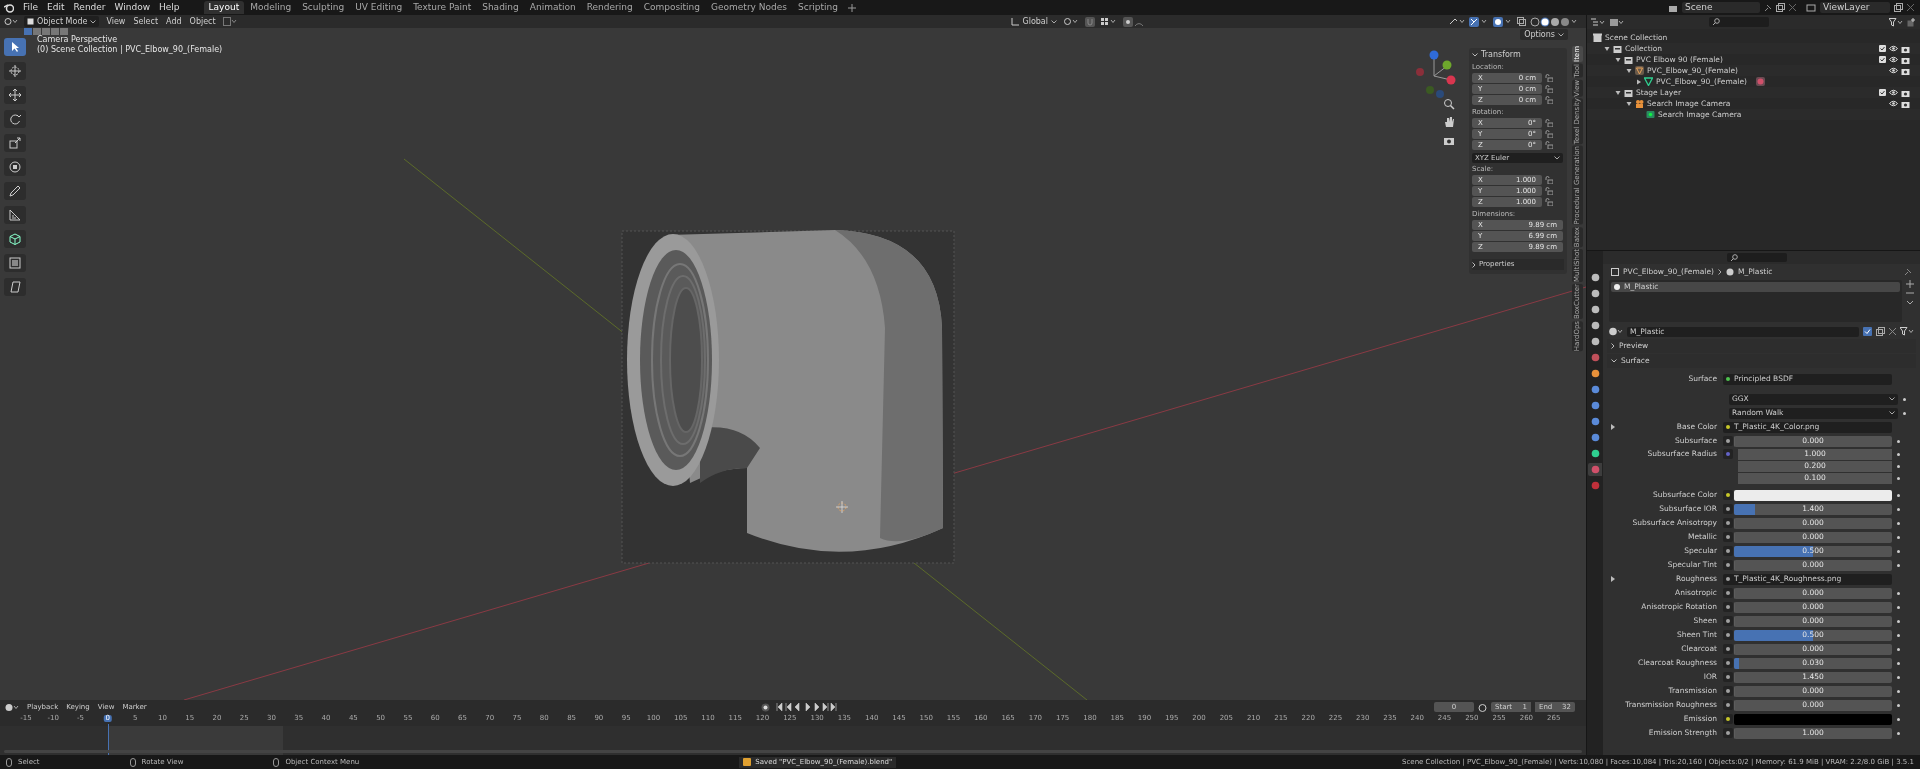  What do you see at coordinates (1650, 114) in the screenshot?
I see `camera-data-icon` at bounding box center [1650, 114].